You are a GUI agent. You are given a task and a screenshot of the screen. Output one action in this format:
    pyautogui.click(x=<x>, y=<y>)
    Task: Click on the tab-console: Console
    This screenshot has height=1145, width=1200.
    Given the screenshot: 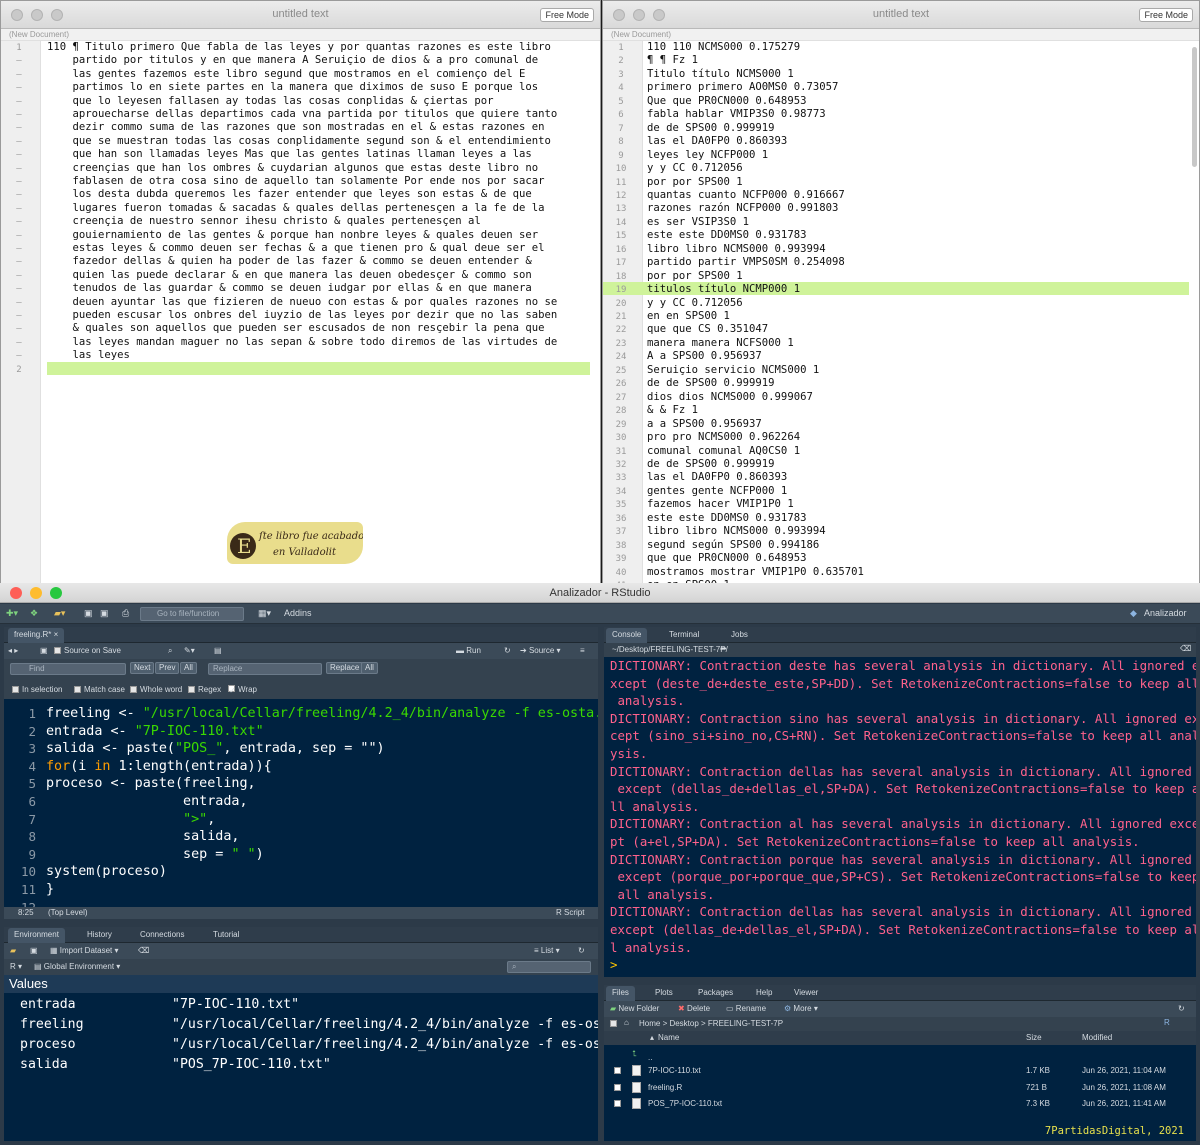 What is the action you would take?
    pyautogui.click(x=627, y=635)
    